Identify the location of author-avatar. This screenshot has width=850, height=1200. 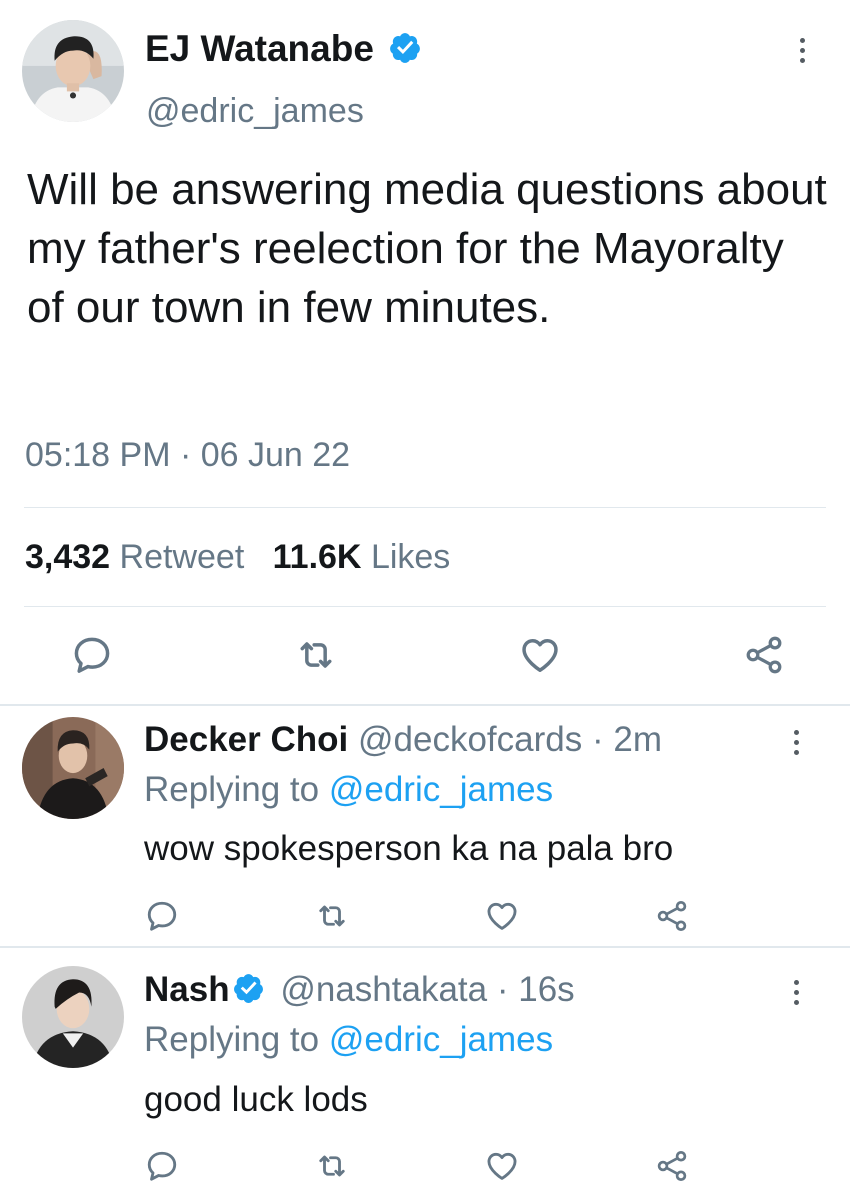
(73, 71).